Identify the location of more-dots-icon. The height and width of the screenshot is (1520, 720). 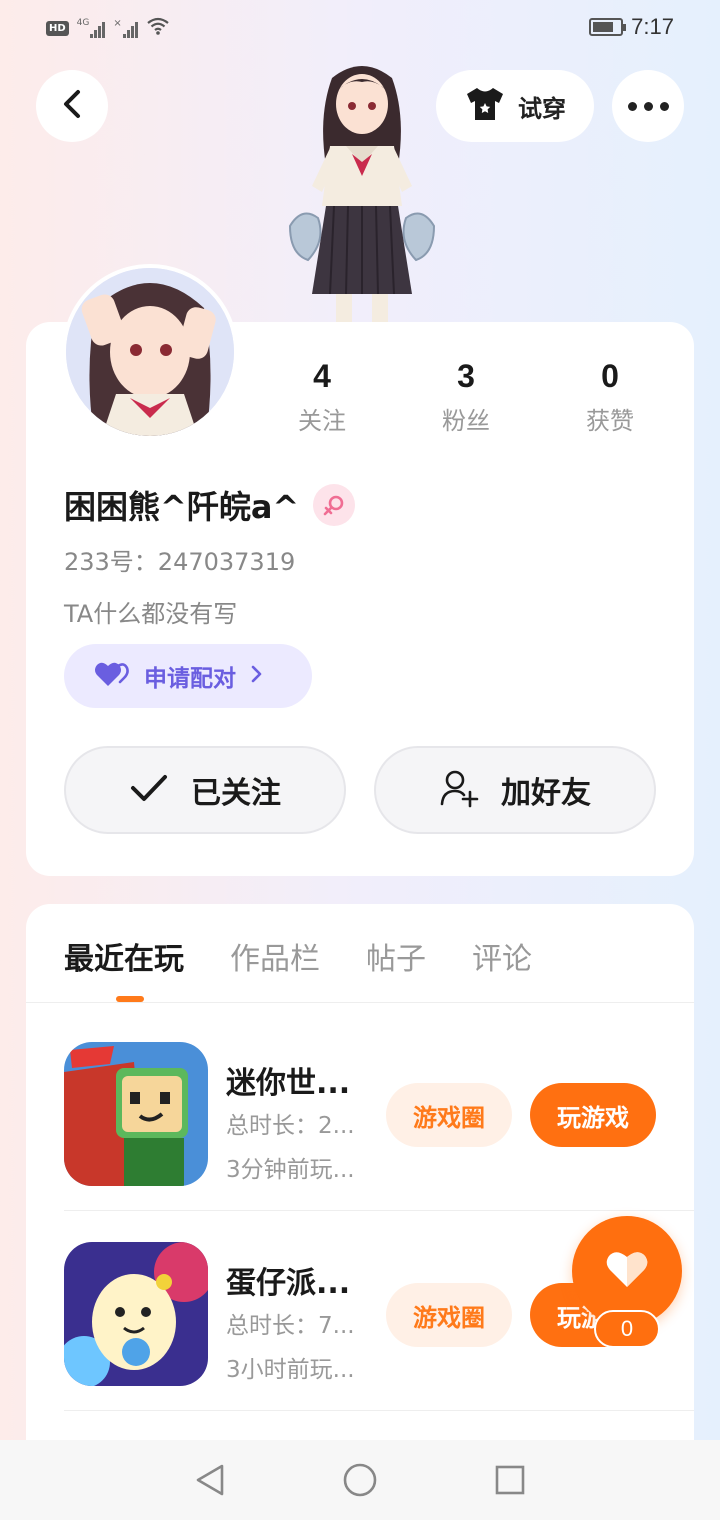
(648, 106).